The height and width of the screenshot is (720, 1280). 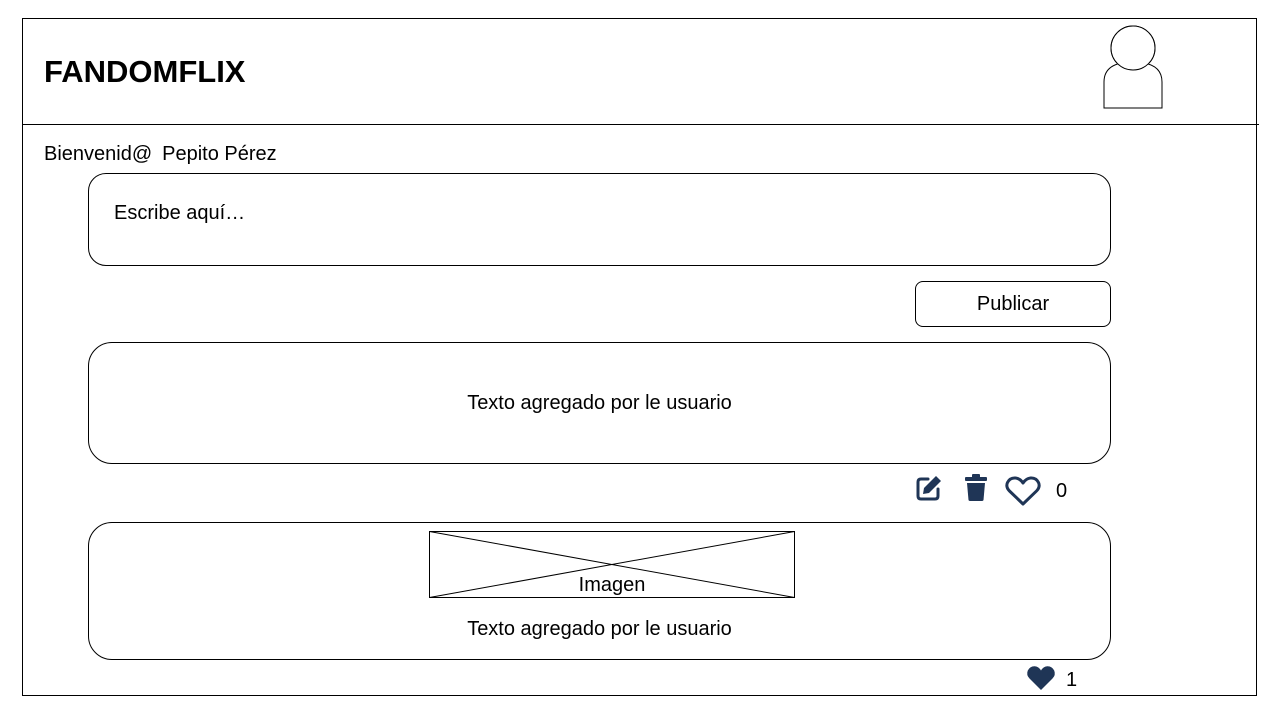 I want to click on publish-button: Publicar, so click(x=1013, y=304).